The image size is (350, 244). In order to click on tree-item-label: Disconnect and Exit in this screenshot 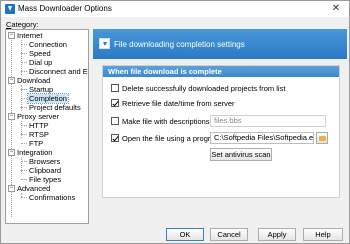, I will do `click(59, 71)`.